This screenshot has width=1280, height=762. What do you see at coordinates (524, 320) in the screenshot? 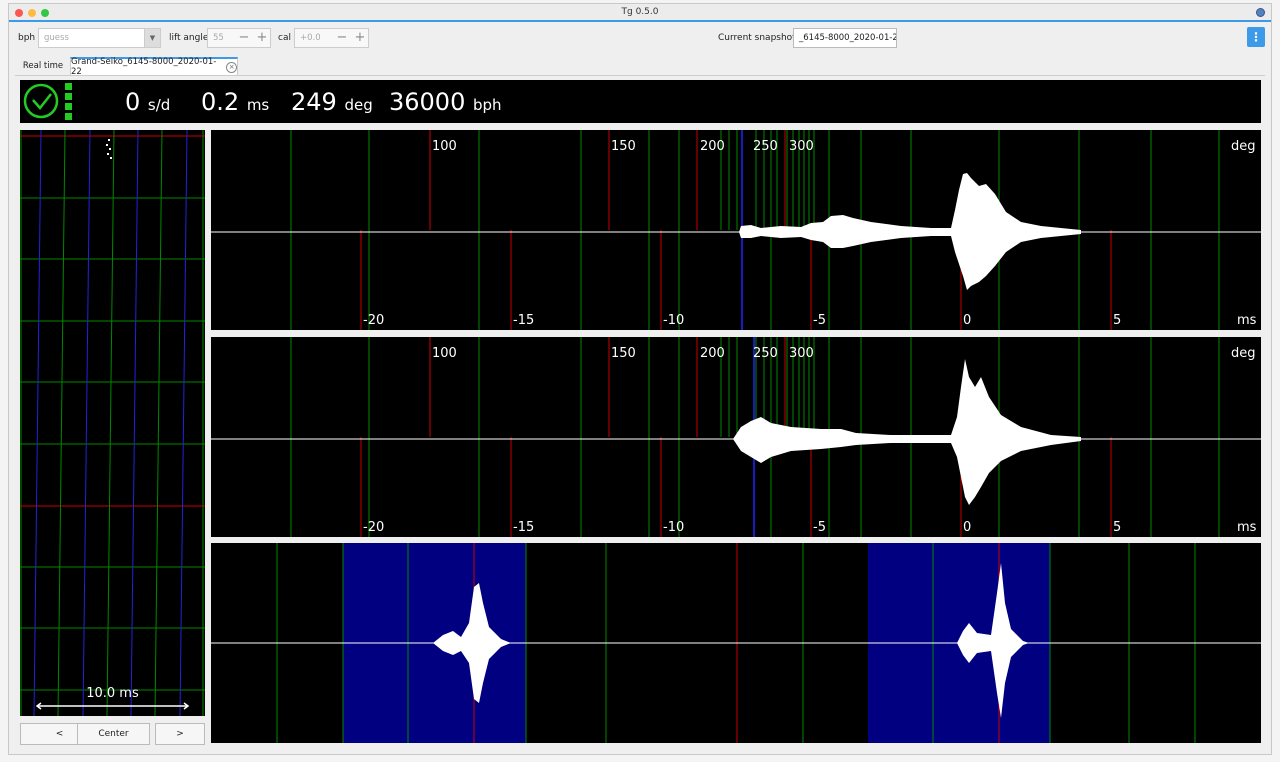
I see `tic-ms-tick--15: -15` at bounding box center [524, 320].